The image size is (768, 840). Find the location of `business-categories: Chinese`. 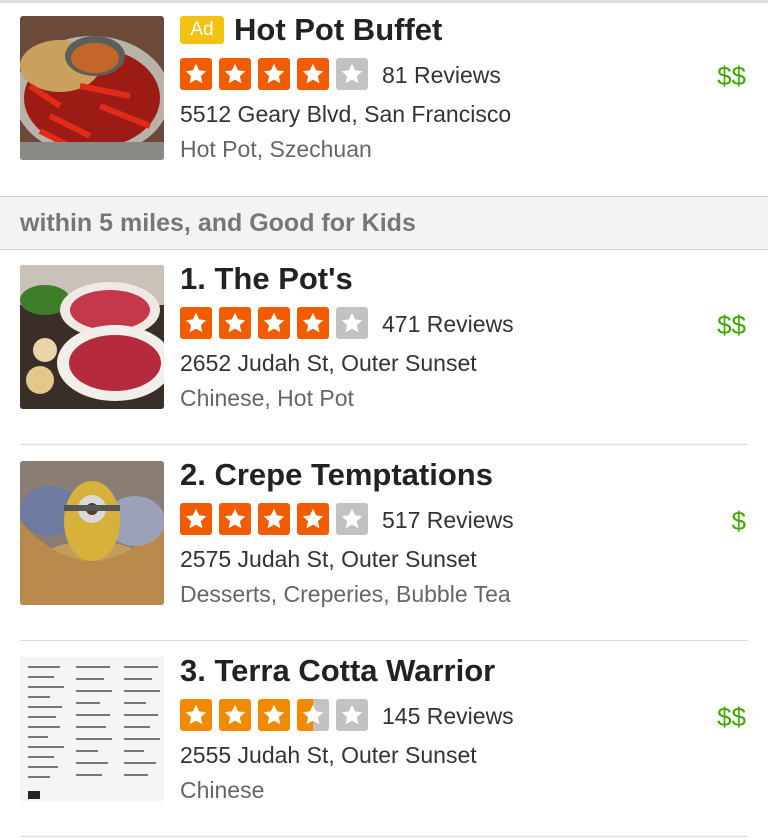

business-categories: Chinese is located at coordinates (222, 790).